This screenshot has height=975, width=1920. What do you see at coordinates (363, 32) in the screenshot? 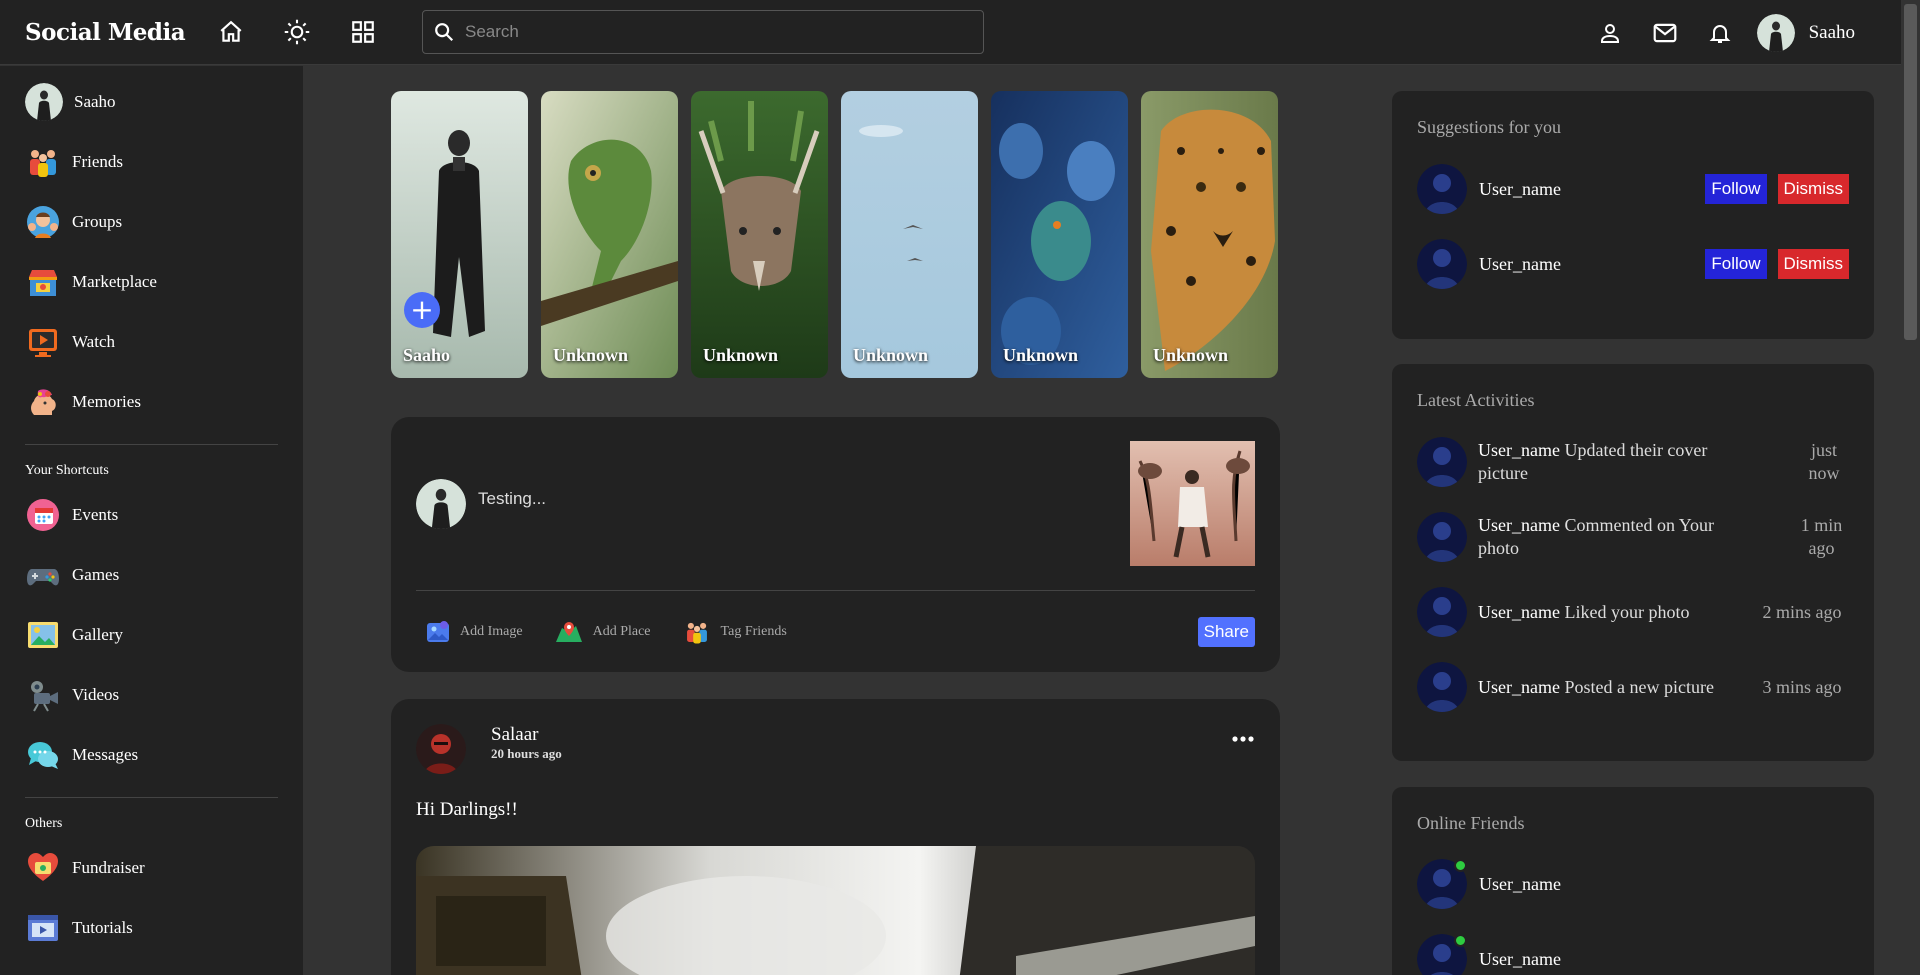
I see `apps-grid-icon` at bounding box center [363, 32].